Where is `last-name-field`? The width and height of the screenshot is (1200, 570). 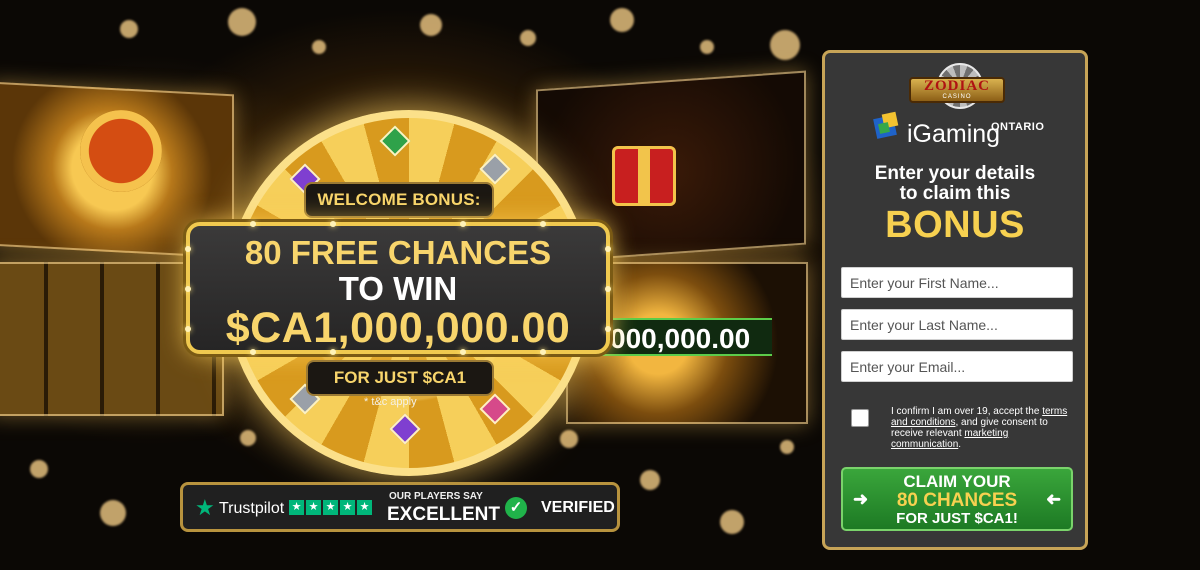
last-name-field is located at coordinates (957, 324).